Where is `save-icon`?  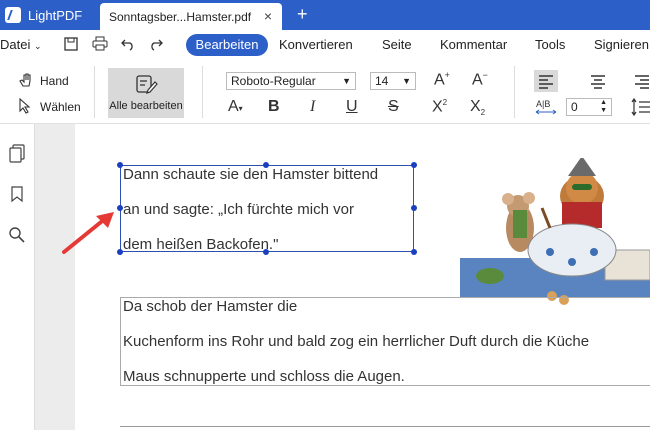 save-icon is located at coordinates (71, 44).